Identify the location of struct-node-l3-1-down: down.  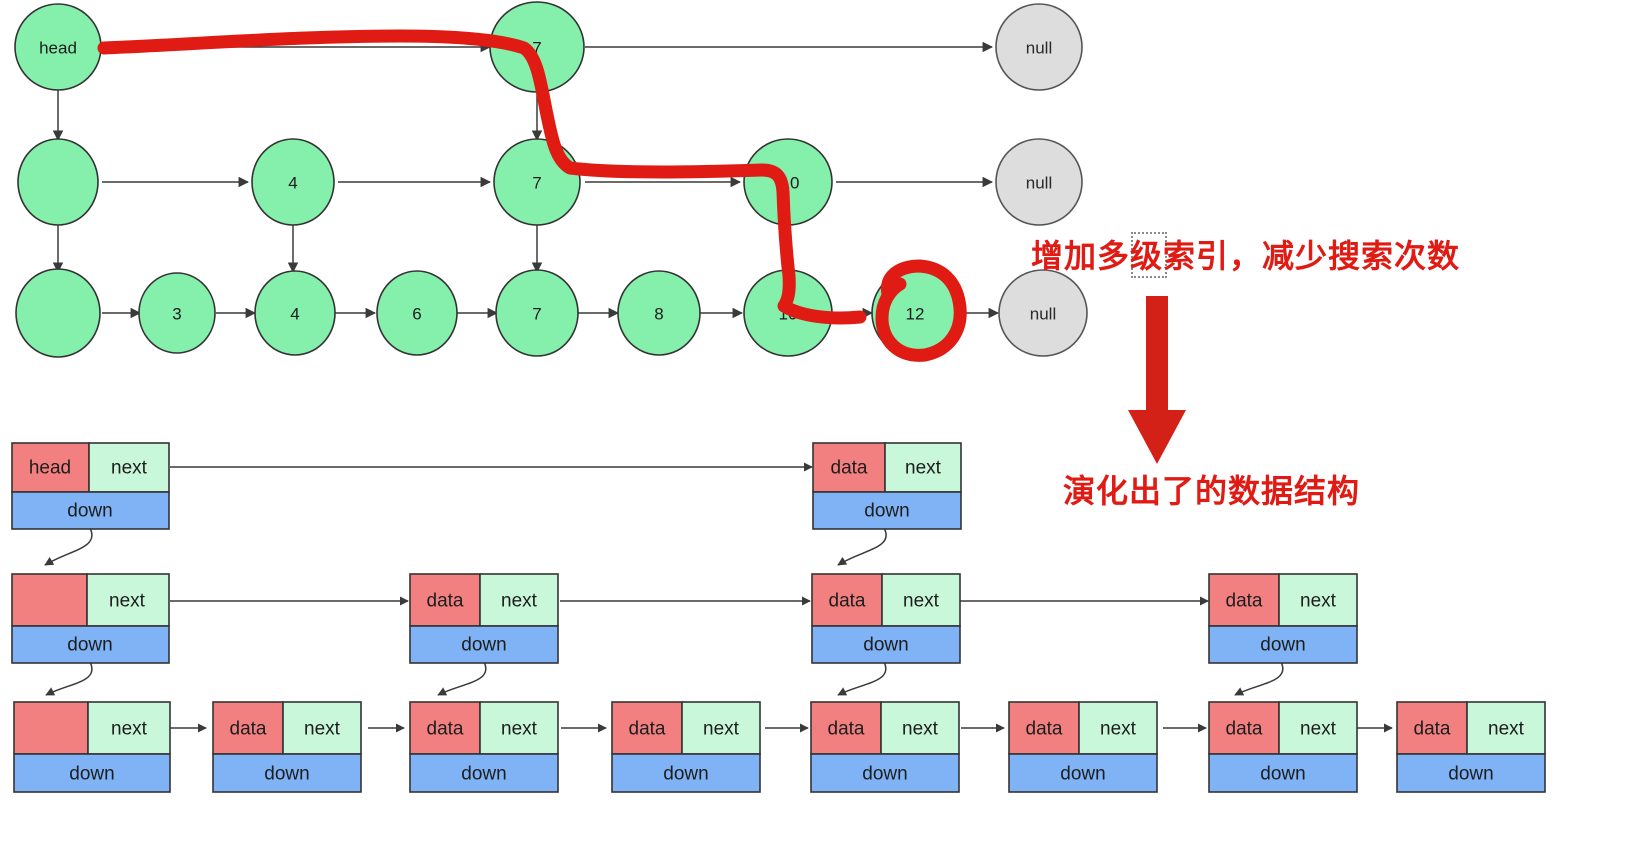
(286, 774).